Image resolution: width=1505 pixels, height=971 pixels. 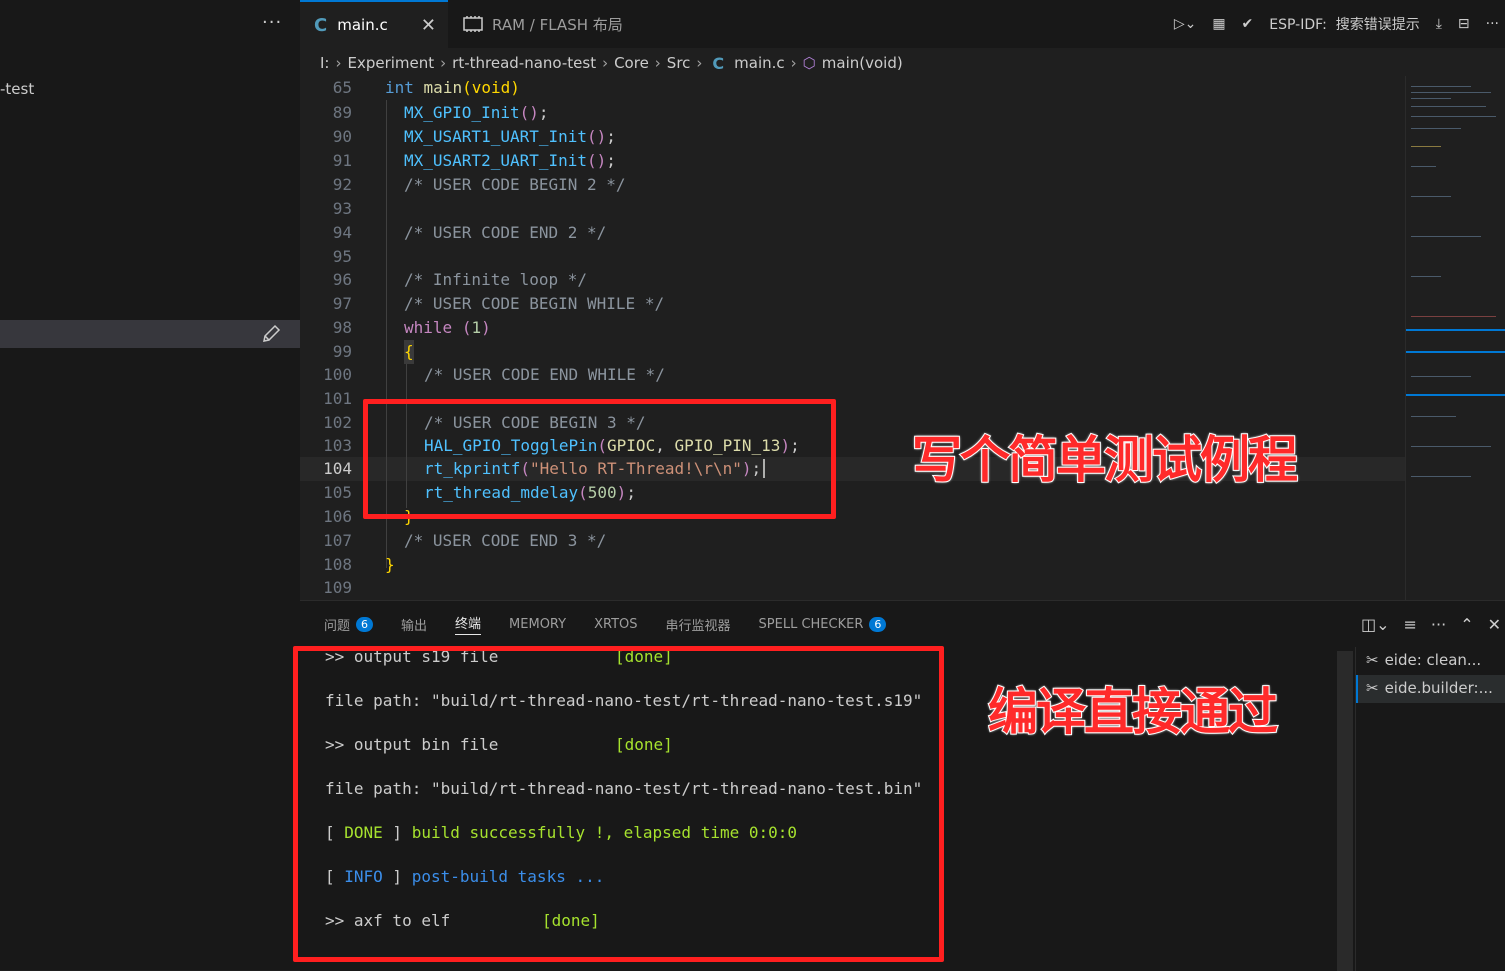 I want to click on code-line: /* USER CODE BEGIN WHILE */, so click(x=534, y=304).